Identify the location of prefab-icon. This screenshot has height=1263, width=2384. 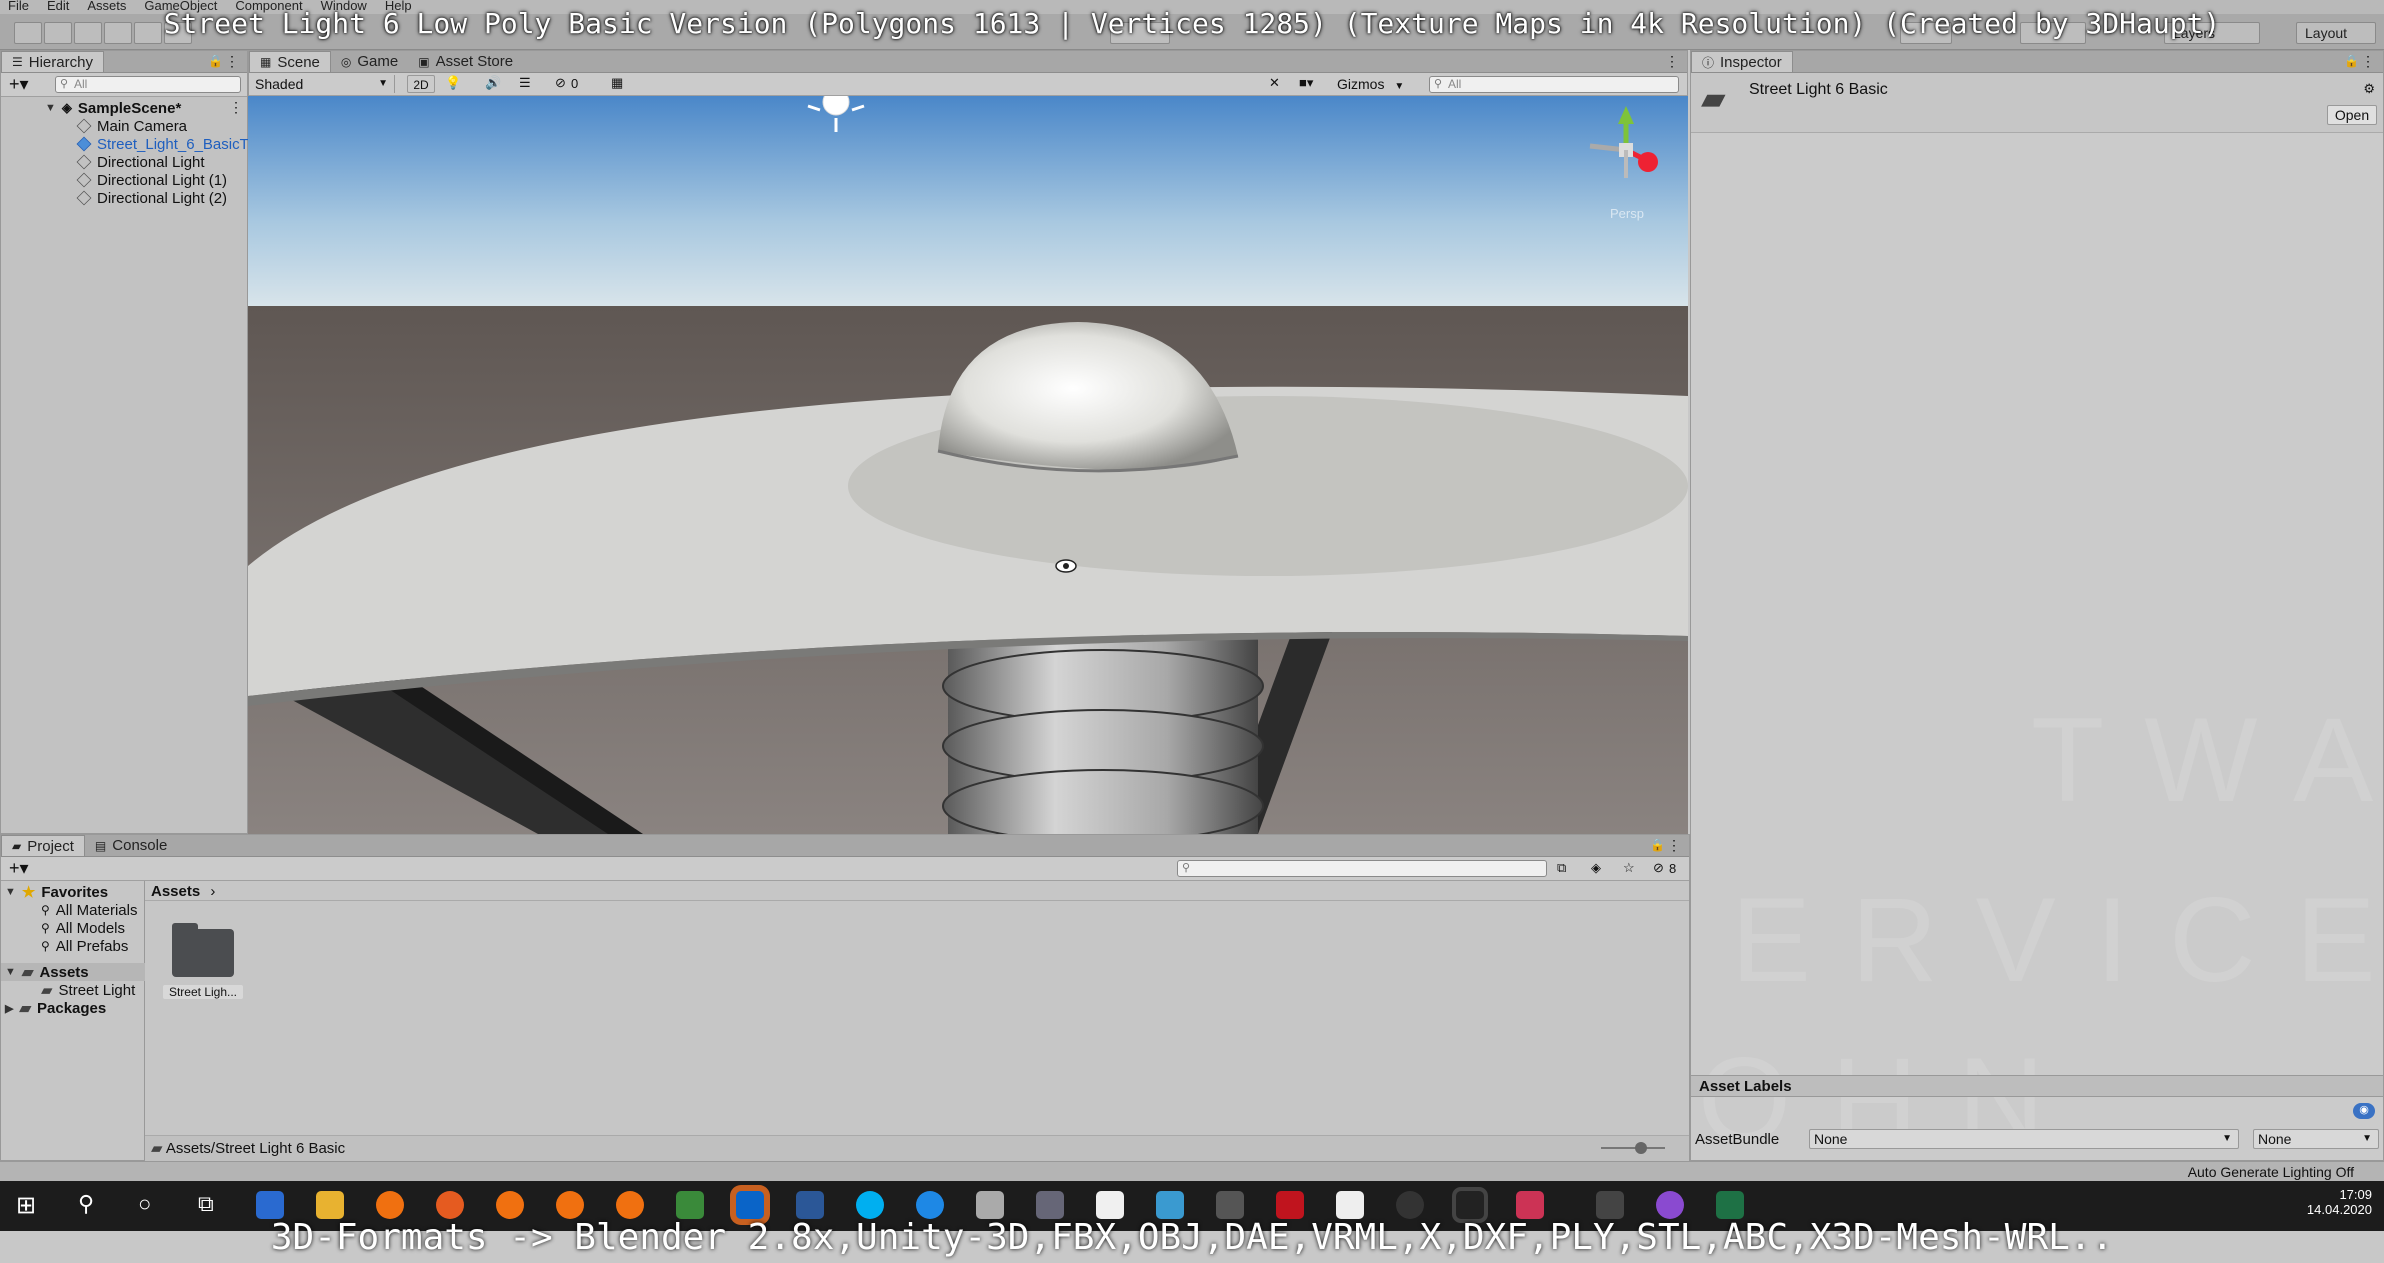
(84, 144).